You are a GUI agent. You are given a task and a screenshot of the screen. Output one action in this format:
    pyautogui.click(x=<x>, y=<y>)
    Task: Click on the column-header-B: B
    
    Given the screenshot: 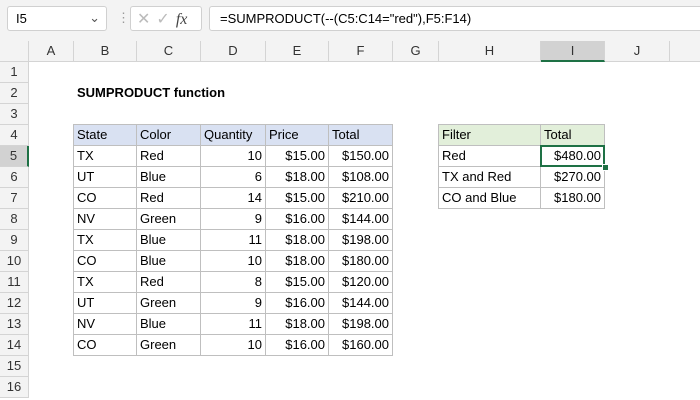 What is the action you would take?
    pyautogui.click(x=105, y=51)
    